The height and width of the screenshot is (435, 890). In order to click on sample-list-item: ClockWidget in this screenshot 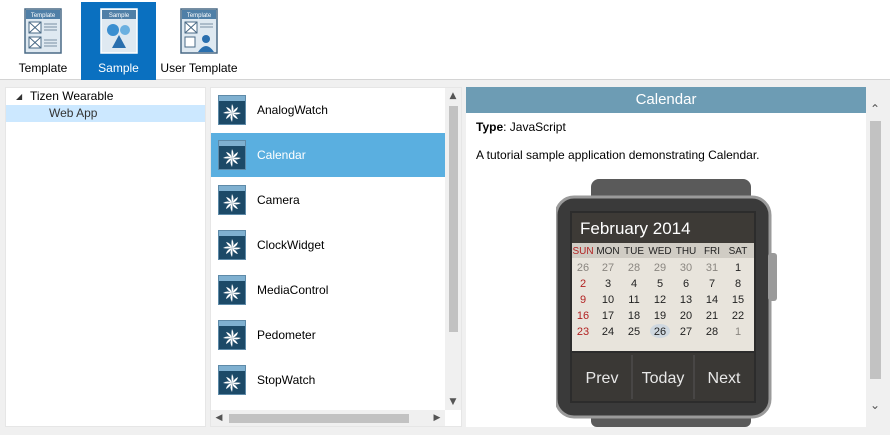, I will do `click(328, 245)`.